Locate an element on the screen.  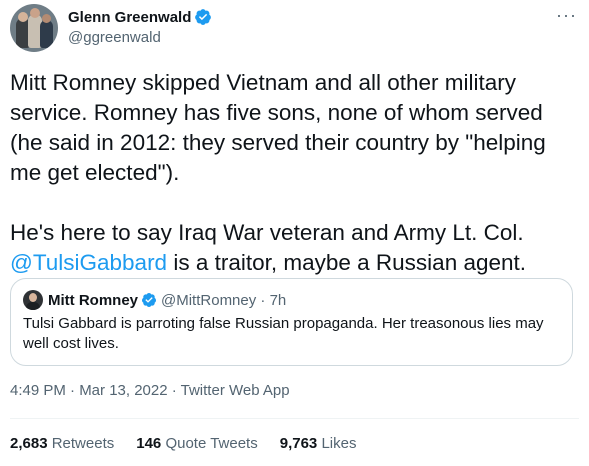
author-name: Glenn Greenwald is located at coordinates (129, 17).